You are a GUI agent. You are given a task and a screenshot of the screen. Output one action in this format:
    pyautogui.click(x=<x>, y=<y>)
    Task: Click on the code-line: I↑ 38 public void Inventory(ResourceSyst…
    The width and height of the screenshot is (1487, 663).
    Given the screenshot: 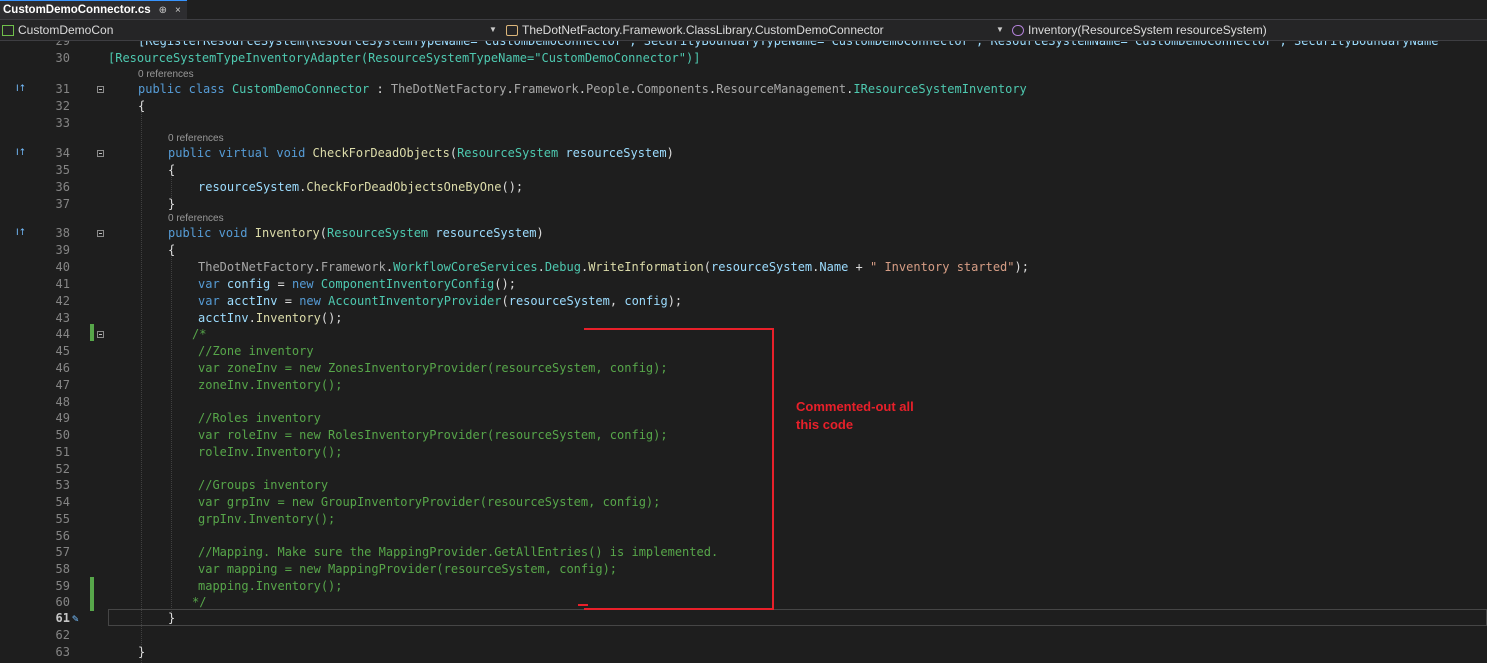 What is the action you would take?
    pyautogui.click(x=280, y=233)
    